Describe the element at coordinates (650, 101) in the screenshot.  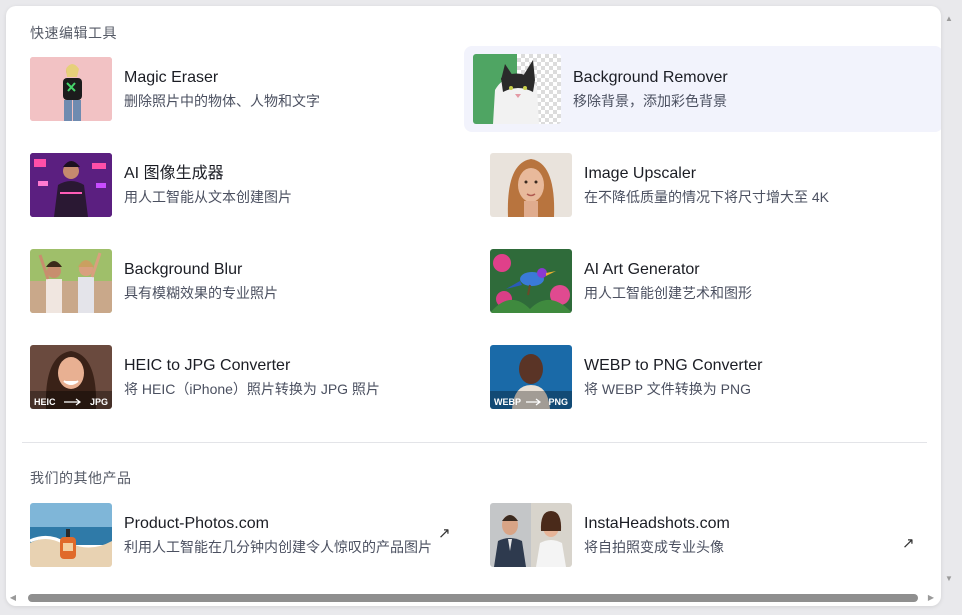
I see `tool-subtitle: 移除背景，添加彩色背景` at that location.